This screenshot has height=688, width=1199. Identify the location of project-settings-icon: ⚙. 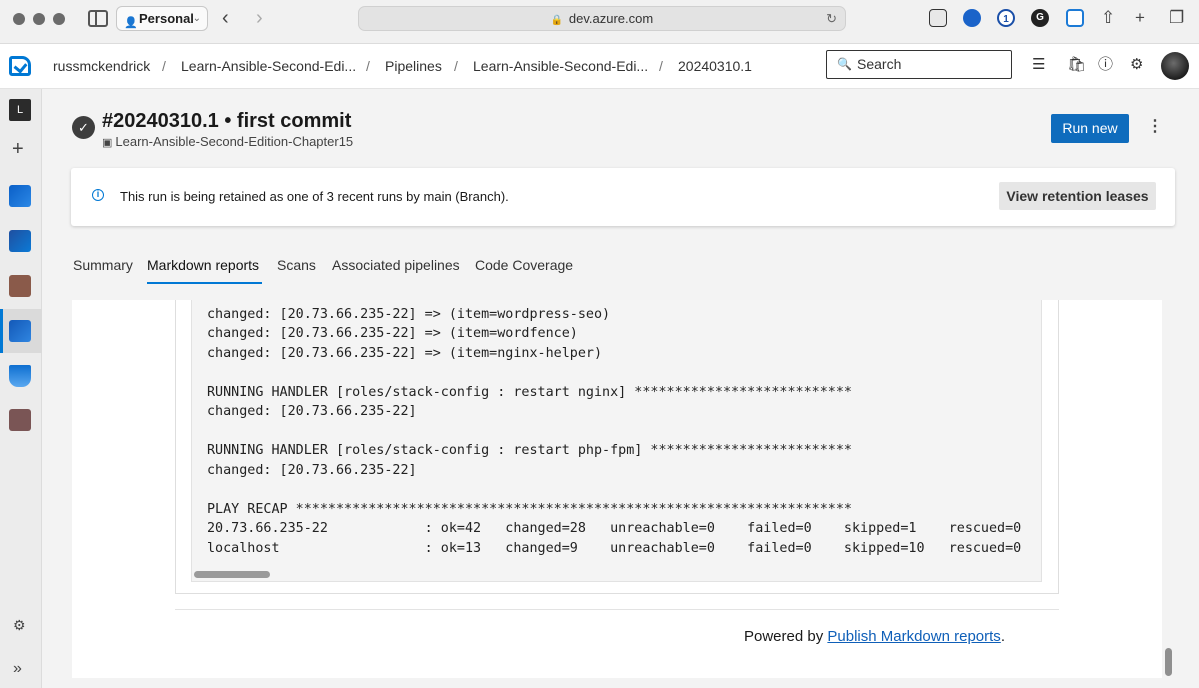
(19, 625).